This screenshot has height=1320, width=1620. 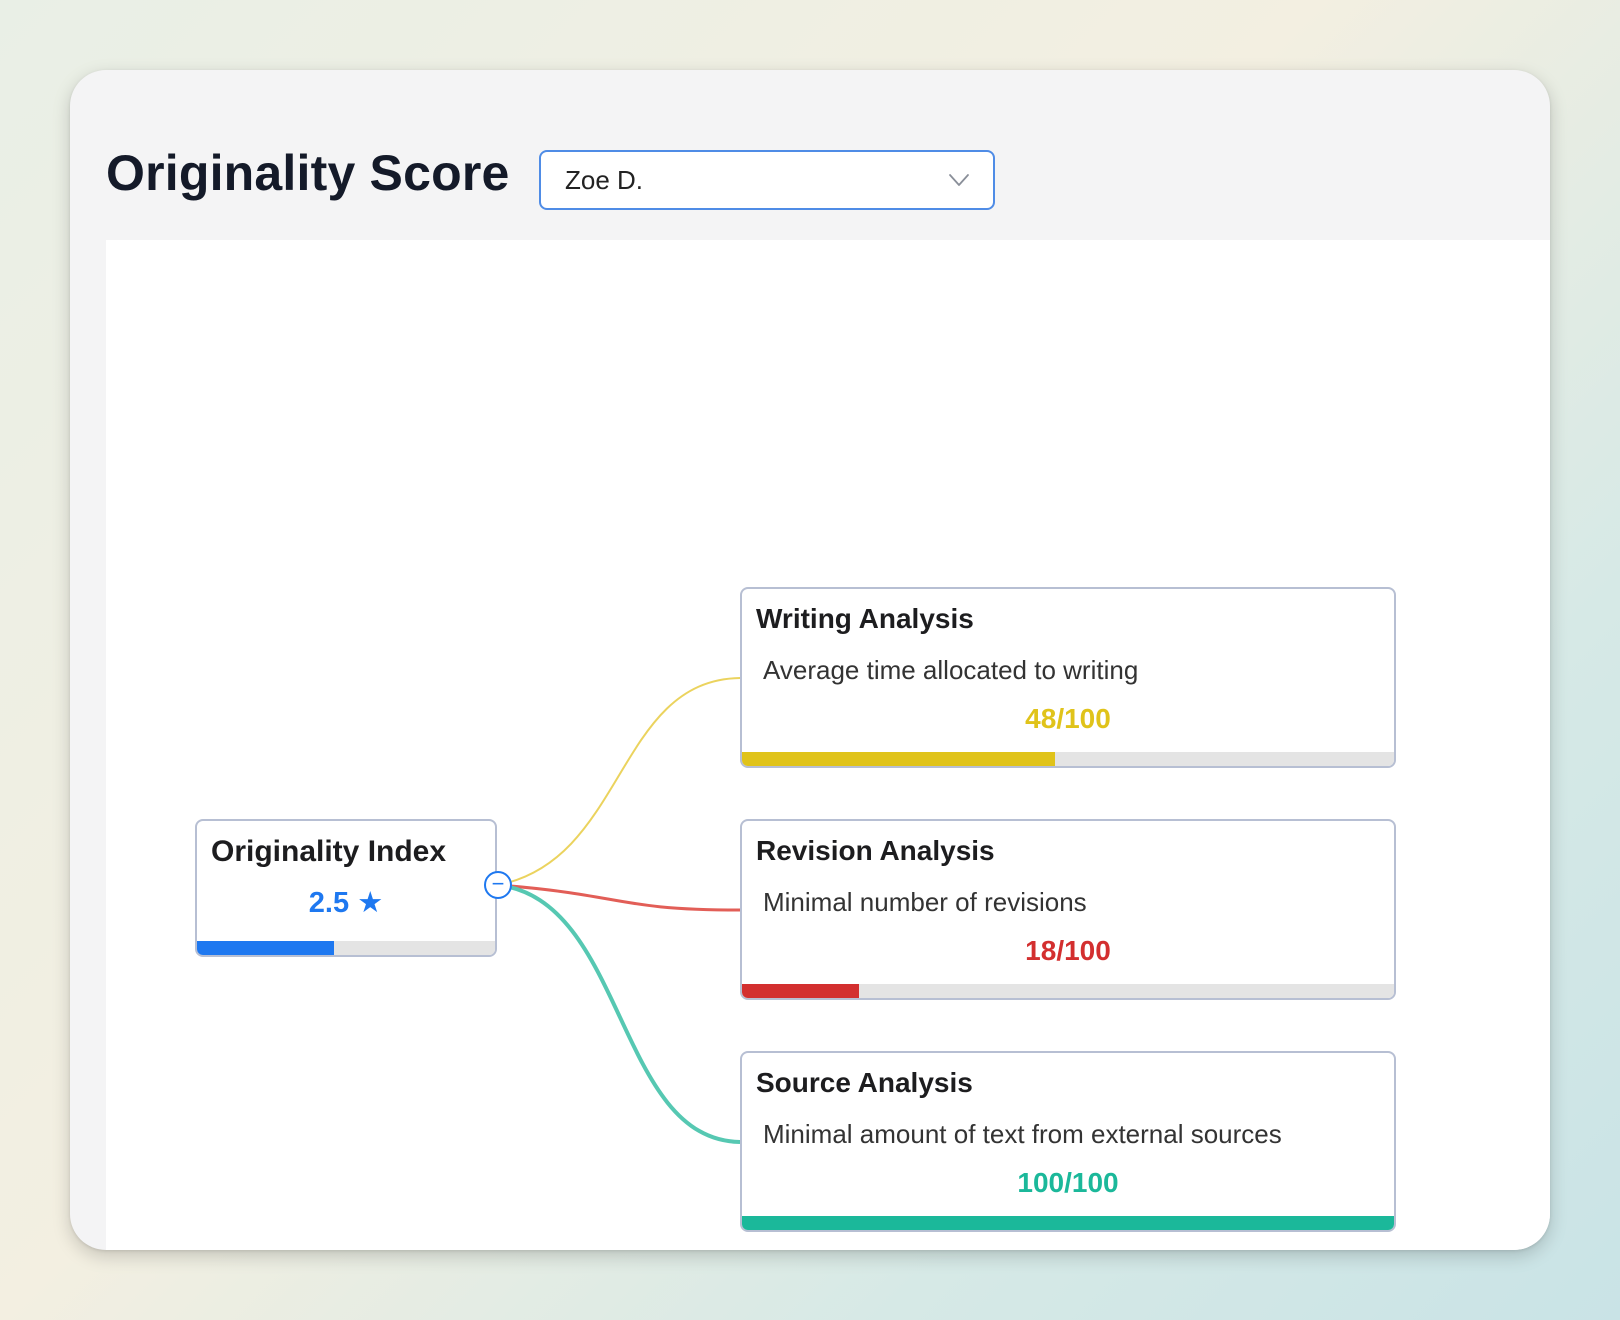 I want to click on source-analysis-progress-track, so click(x=1068, y=1223).